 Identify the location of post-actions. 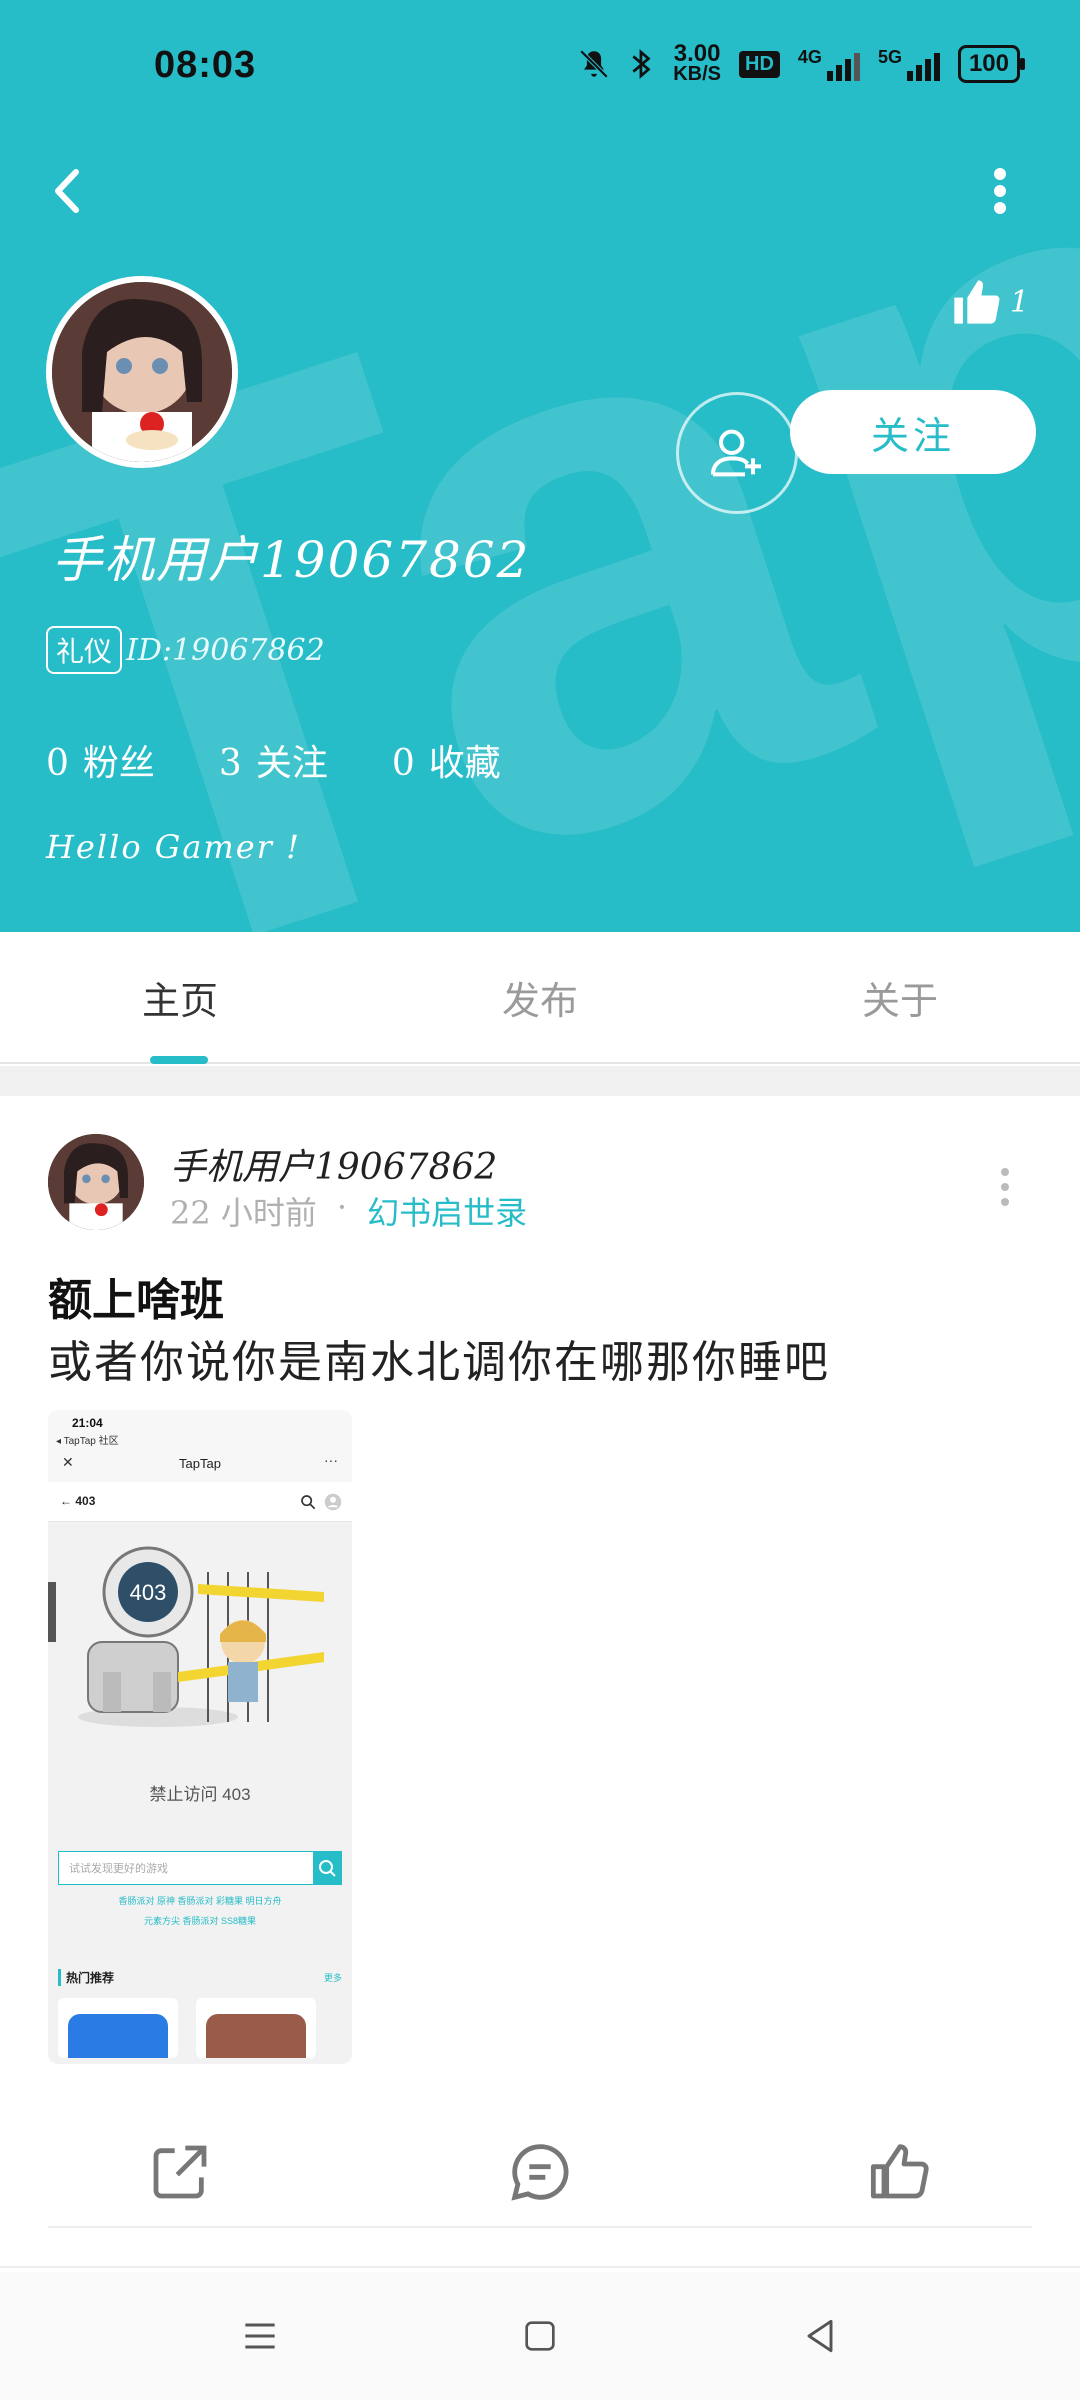
(540, 2172).